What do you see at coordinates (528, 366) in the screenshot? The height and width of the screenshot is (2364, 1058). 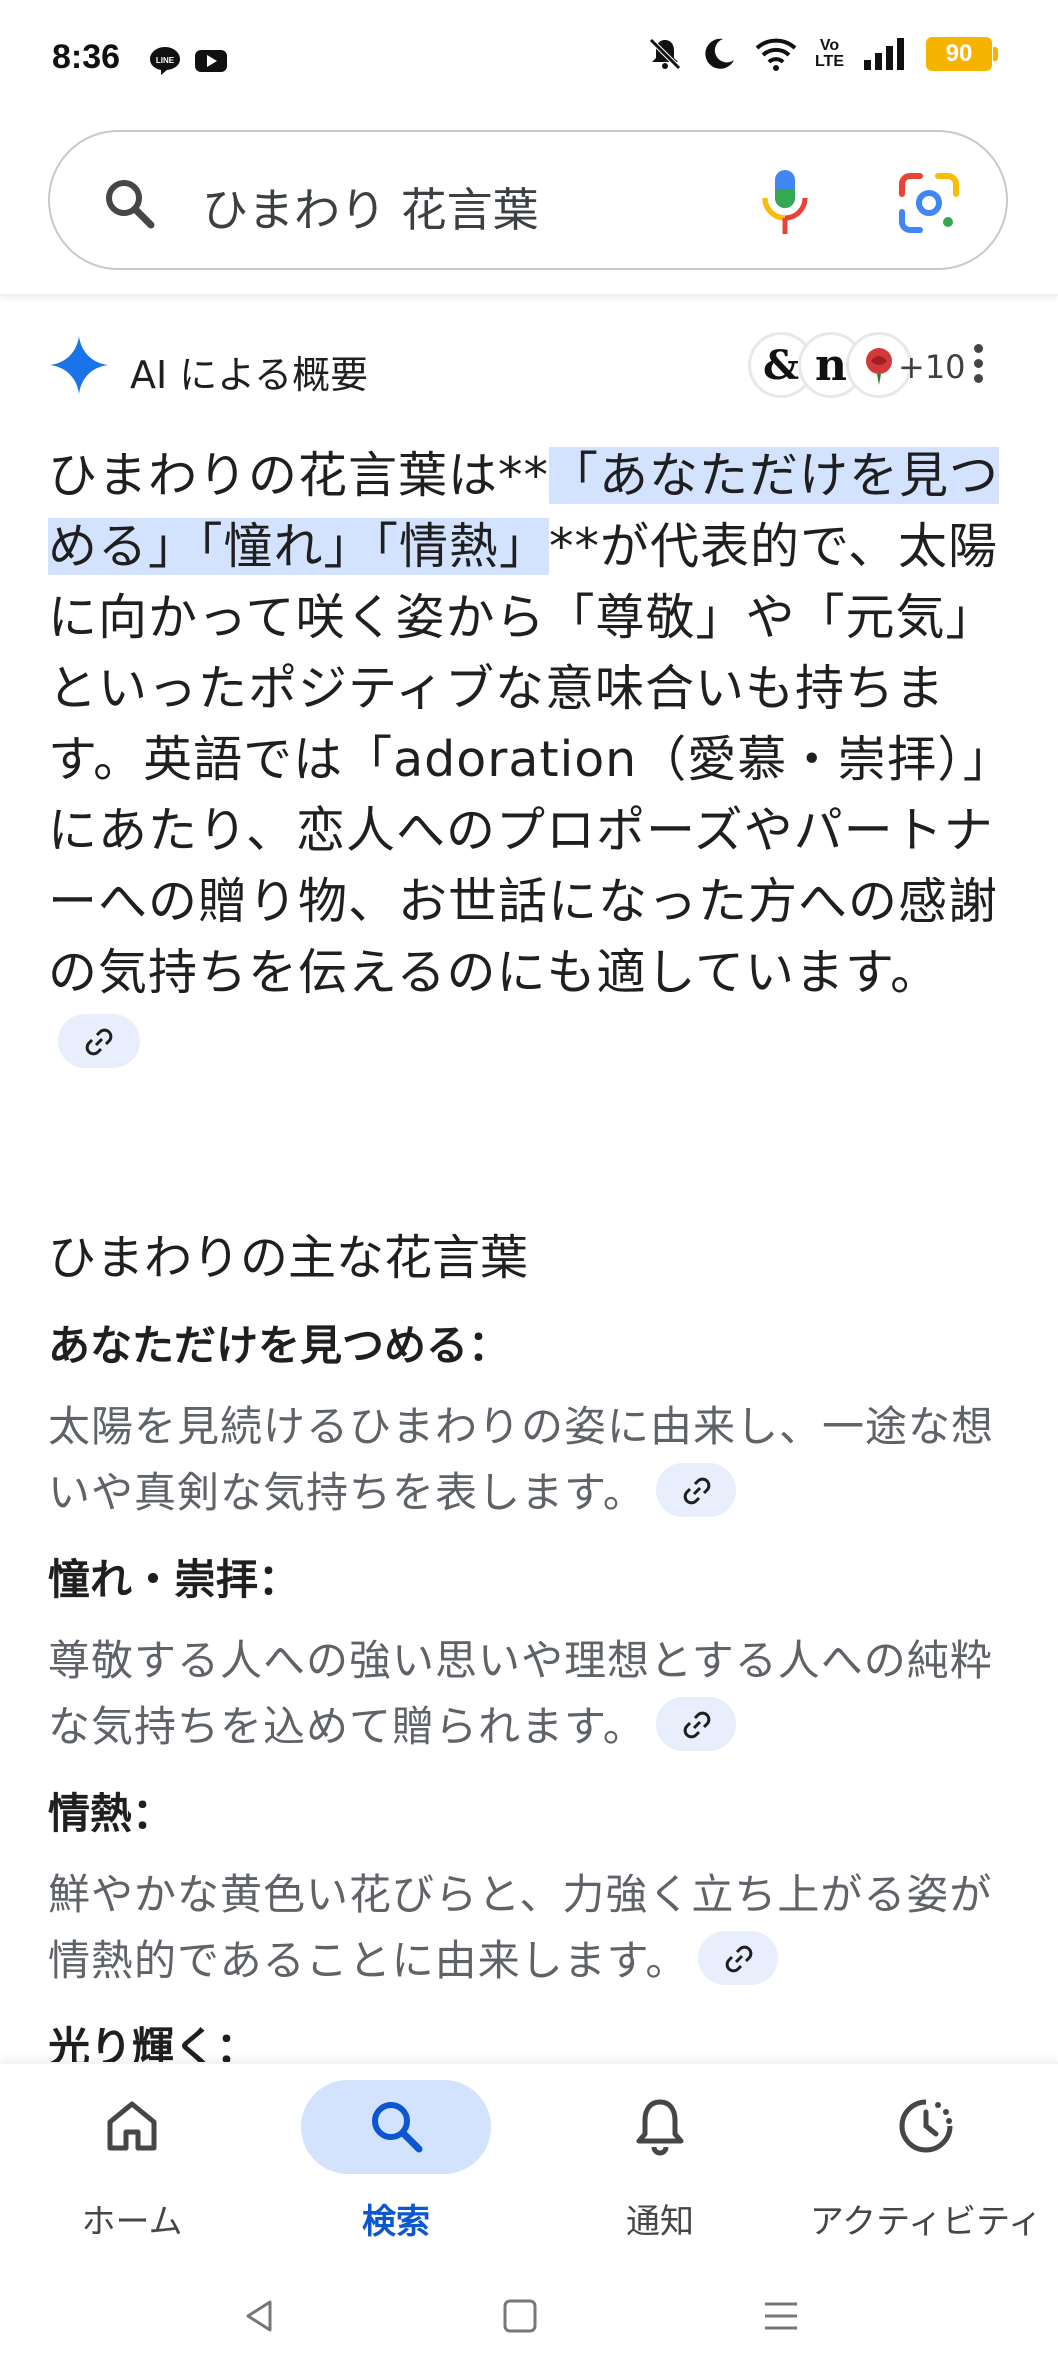 I see `ai-overview-header: AI による概要 & n +10` at bounding box center [528, 366].